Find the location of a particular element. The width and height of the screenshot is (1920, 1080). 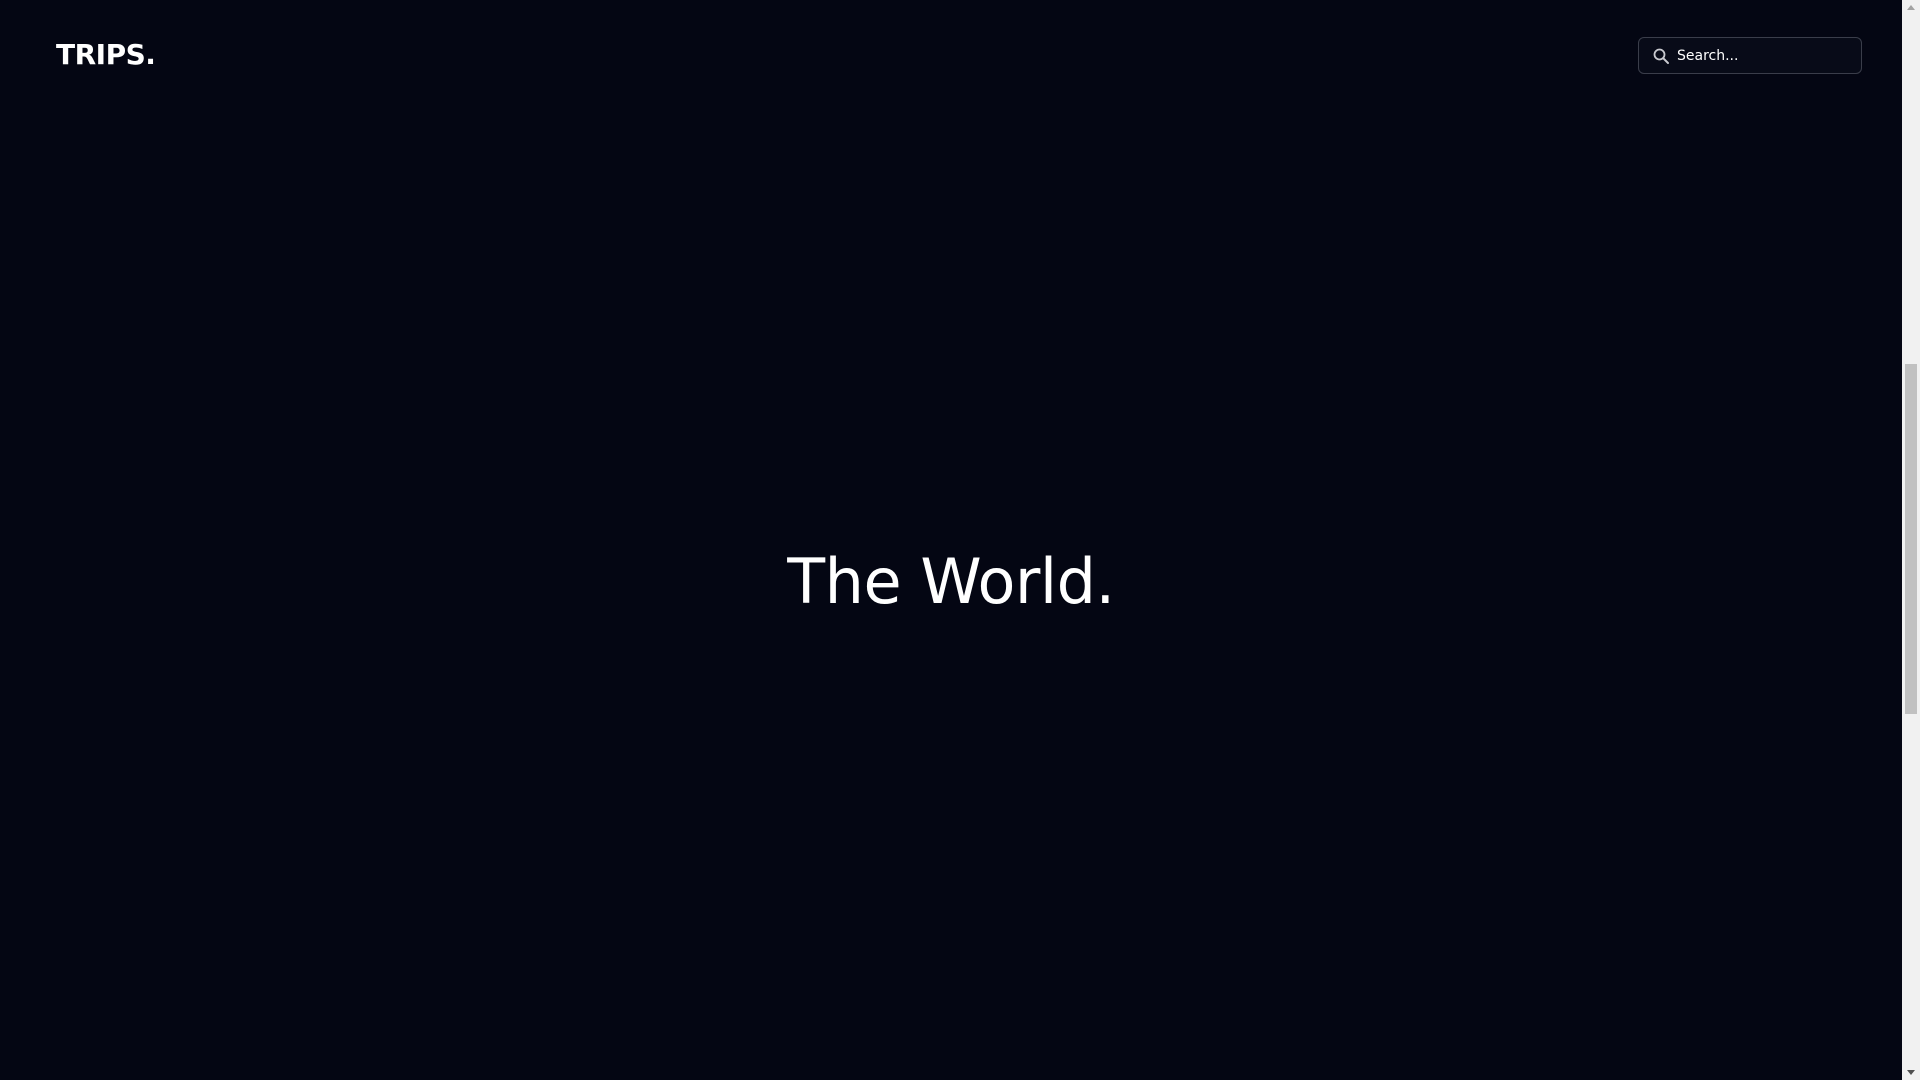

scroll-down-arrow-icon is located at coordinates (1911, 1072).